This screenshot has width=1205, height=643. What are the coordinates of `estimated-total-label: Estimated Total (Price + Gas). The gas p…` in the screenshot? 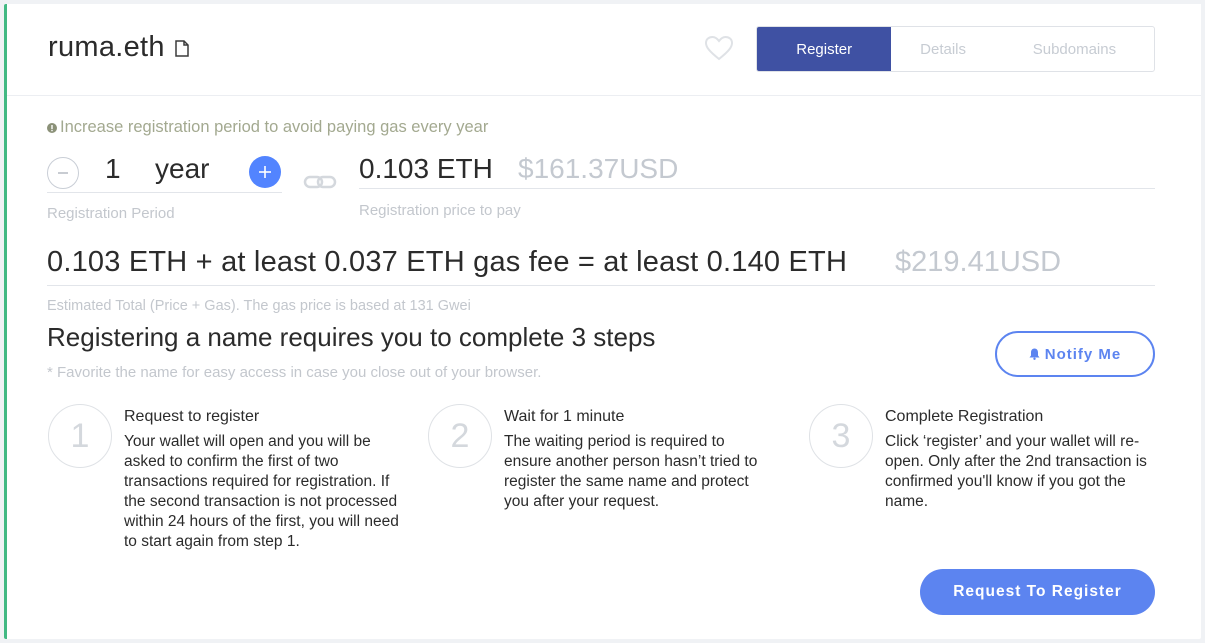 It's located at (259, 306).